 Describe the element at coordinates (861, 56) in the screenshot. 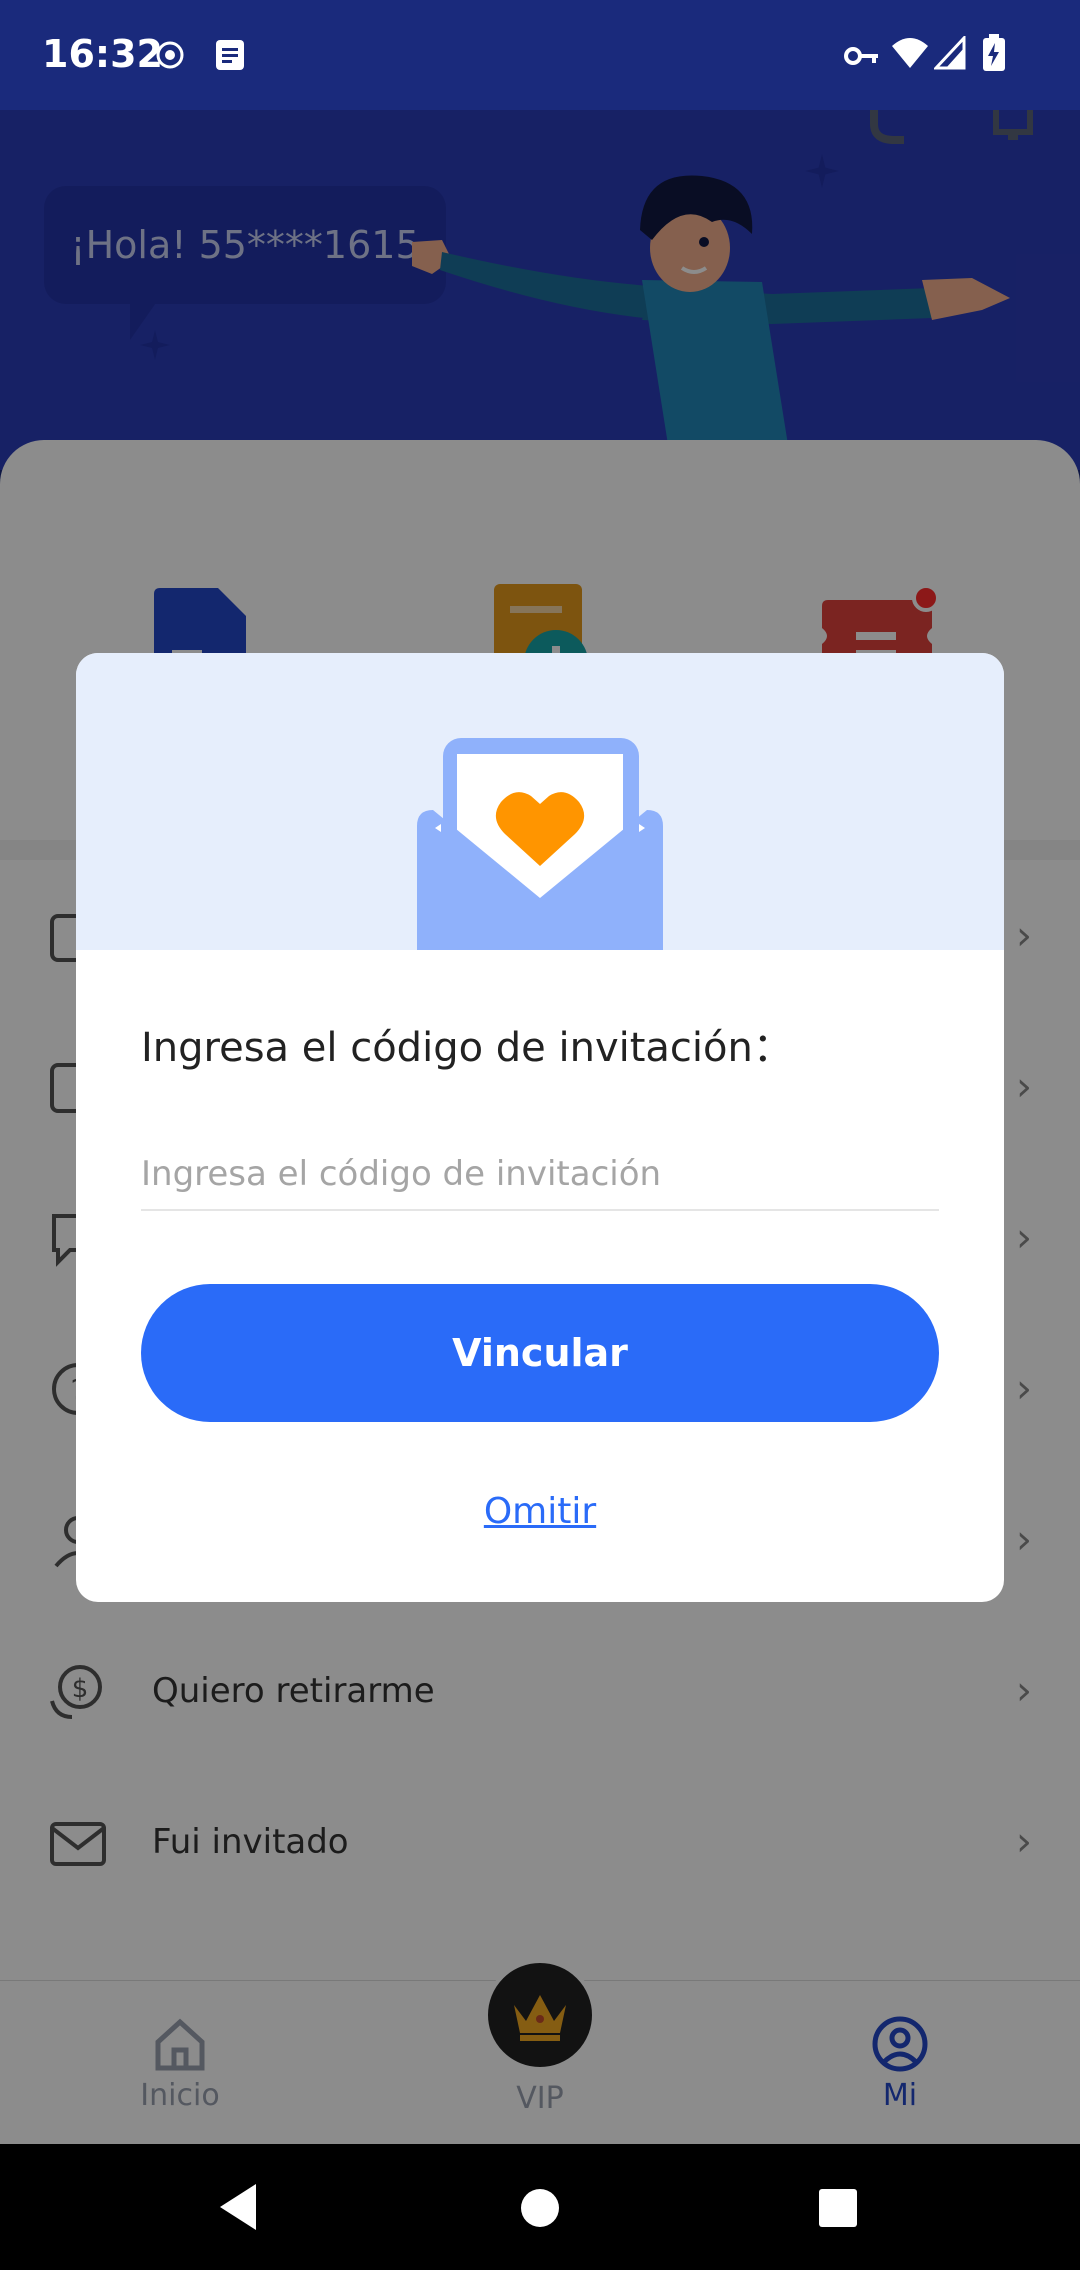

I see `key-icon` at that location.